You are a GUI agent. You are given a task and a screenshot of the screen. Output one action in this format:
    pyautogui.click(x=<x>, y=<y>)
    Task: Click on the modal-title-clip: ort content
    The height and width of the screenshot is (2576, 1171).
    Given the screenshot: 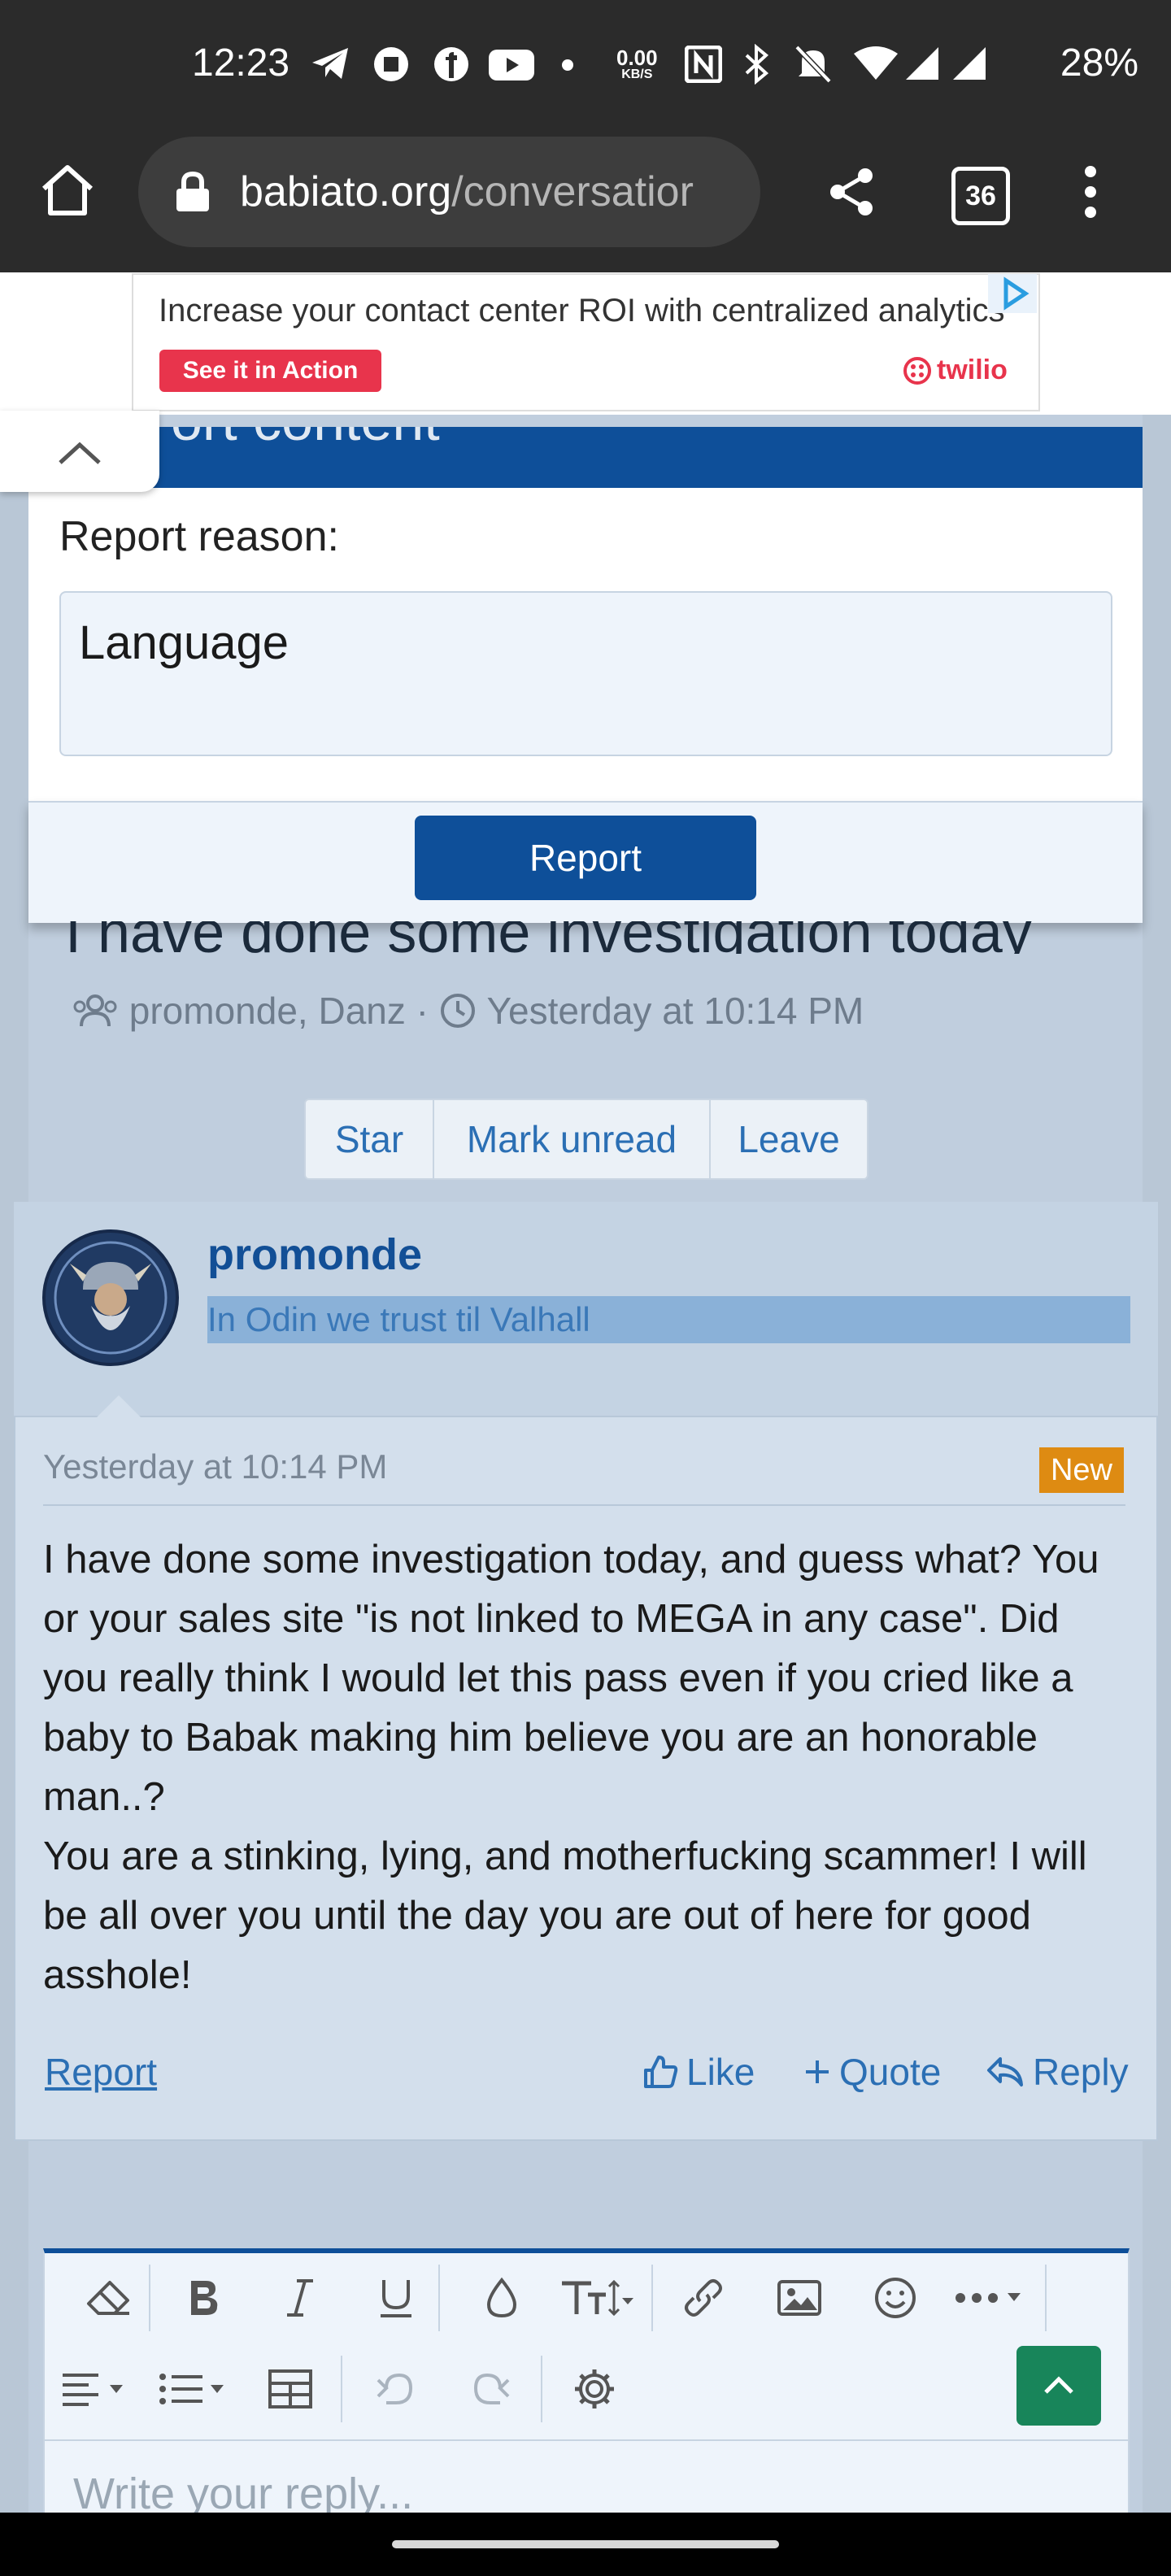 What is the action you would take?
    pyautogui.click(x=585, y=458)
    